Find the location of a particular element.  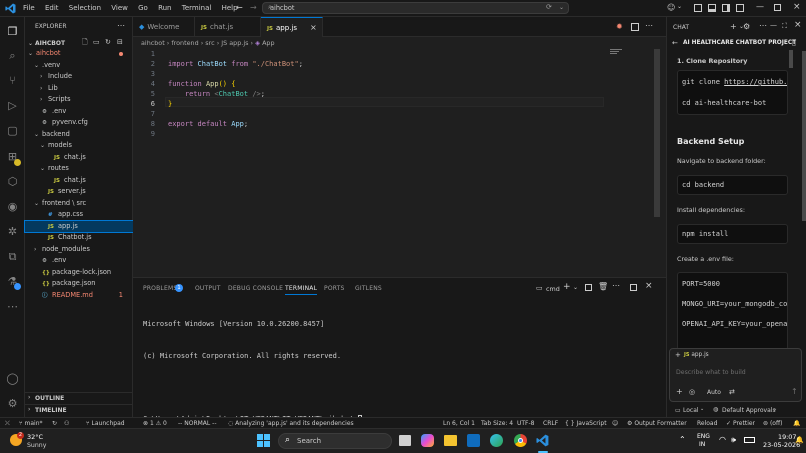

breadcrumb-item: frontend is located at coordinates (184, 43).